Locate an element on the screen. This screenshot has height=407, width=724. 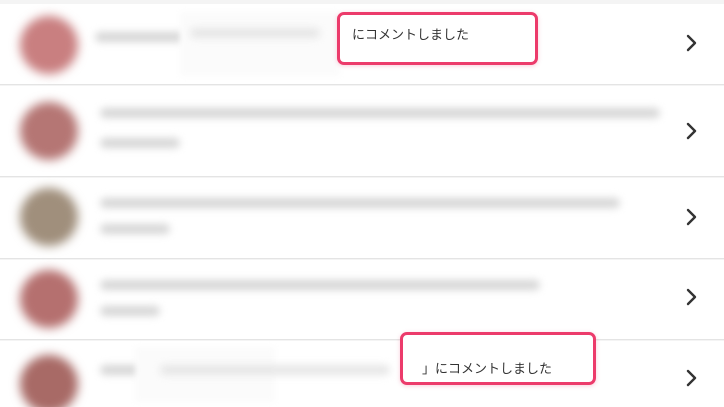
blurred-username is located at coordinates (140, 37).